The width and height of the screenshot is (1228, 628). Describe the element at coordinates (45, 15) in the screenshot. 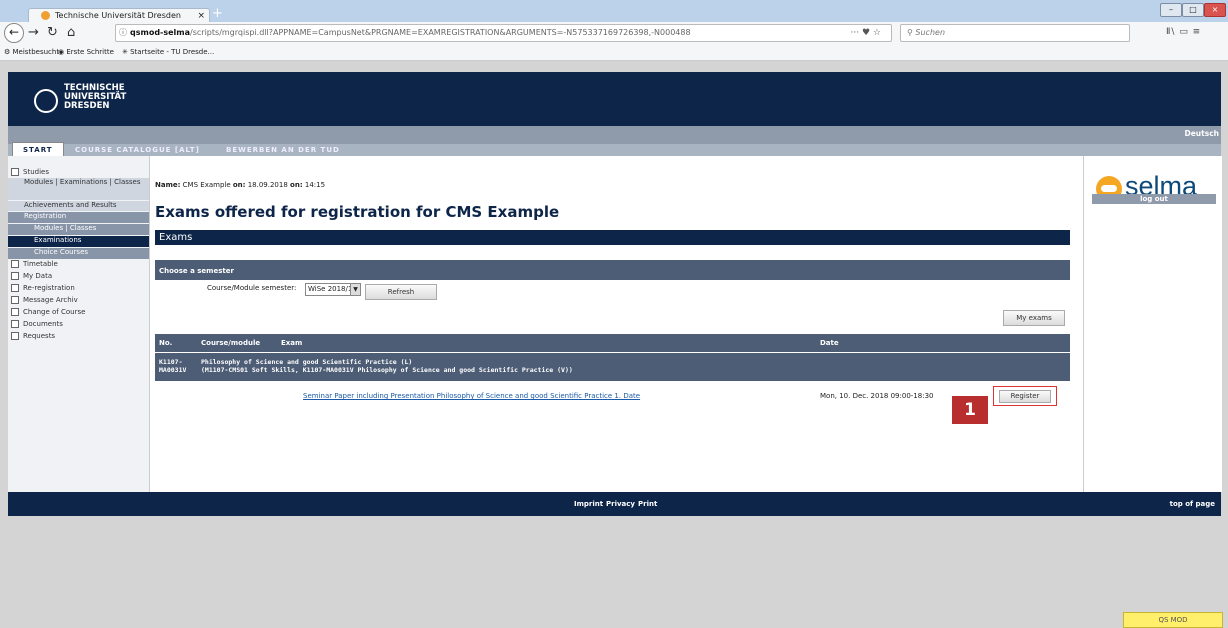

I see `favicon-icon` at that location.